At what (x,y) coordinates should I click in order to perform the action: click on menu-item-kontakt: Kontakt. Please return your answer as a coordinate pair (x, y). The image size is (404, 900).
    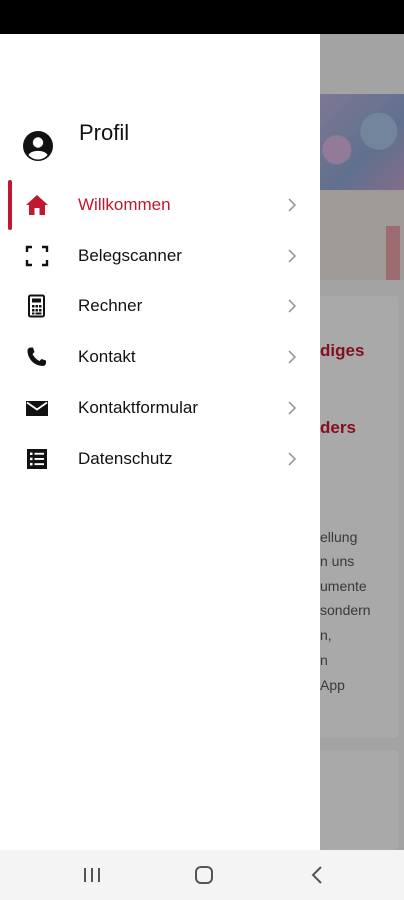
    Looking at the image, I should click on (160, 357).